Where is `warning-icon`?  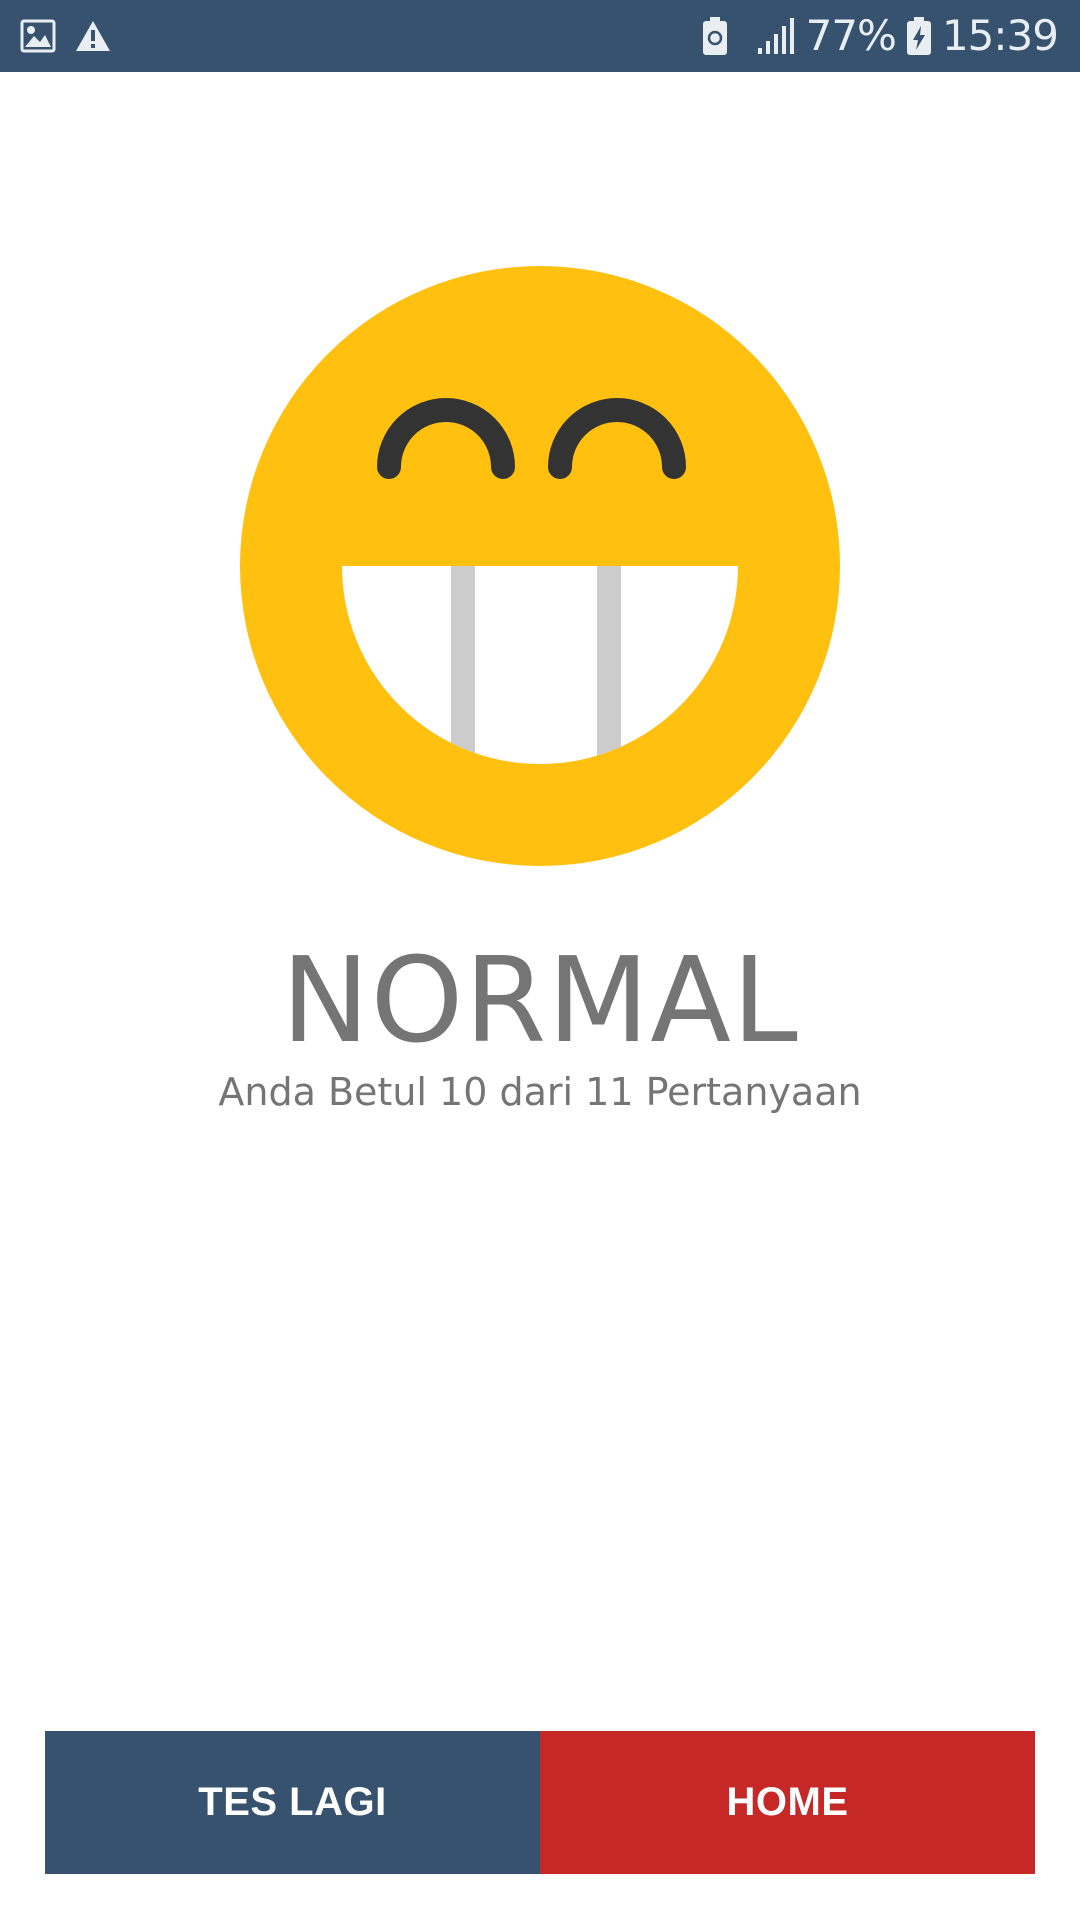
warning-icon is located at coordinates (93, 36).